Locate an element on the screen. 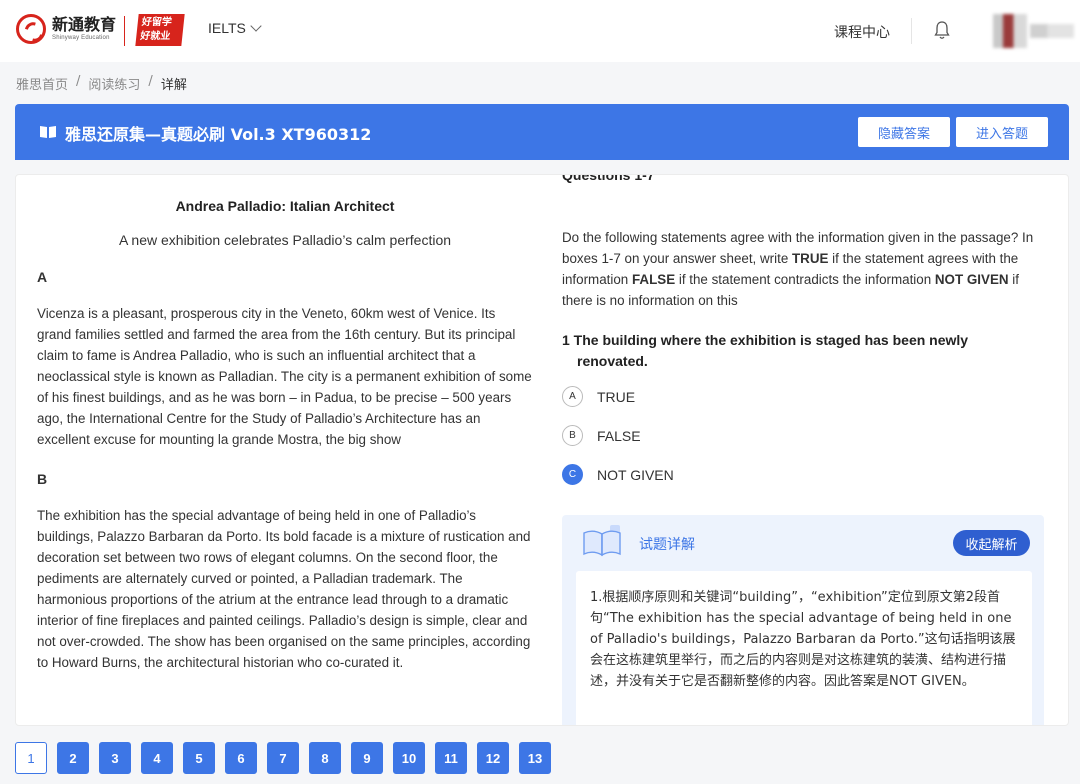 The height and width of the screenshot is (784, 1080). breadcrumb: 雅思首页 / 阅读练习 / 详解 is located at coordinates (101, 83).